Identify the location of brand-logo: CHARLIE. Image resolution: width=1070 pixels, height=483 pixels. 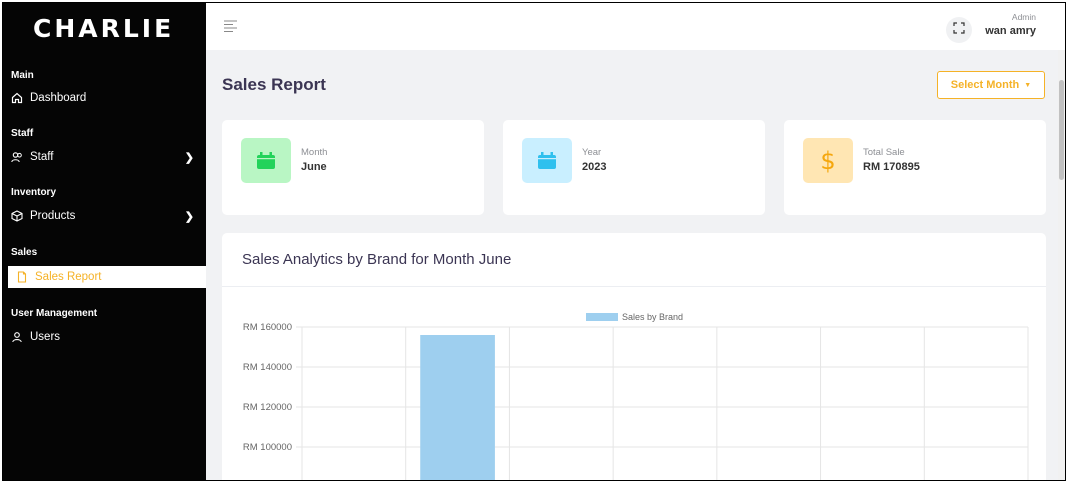
(104, 28).